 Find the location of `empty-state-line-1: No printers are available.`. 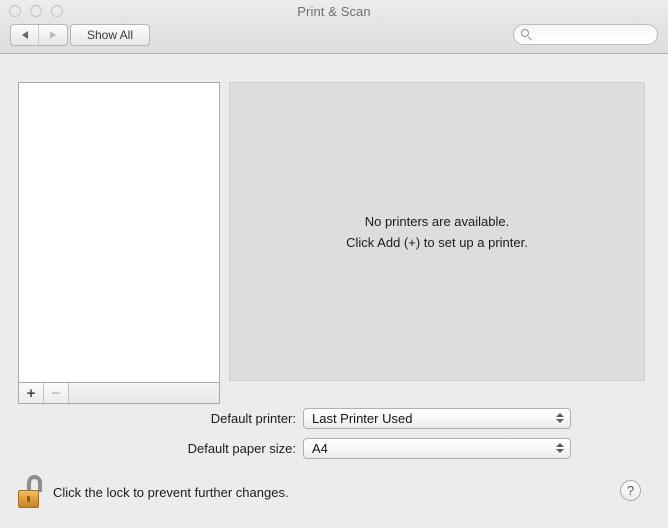

empty-state-line-1: No printers are available. is located at coordinates (437, 221).